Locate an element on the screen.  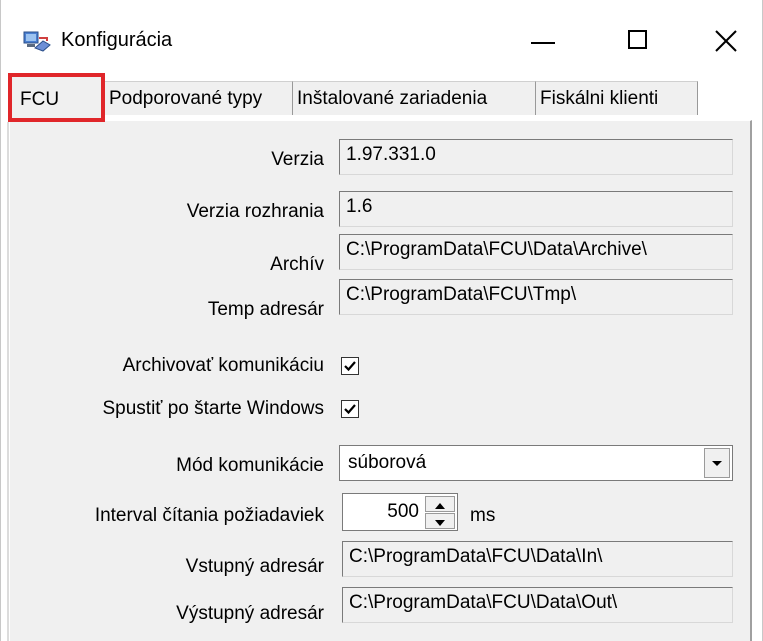
tab-fiscal-clients: Fiskálni klienti is located at coordinates (617, 98).